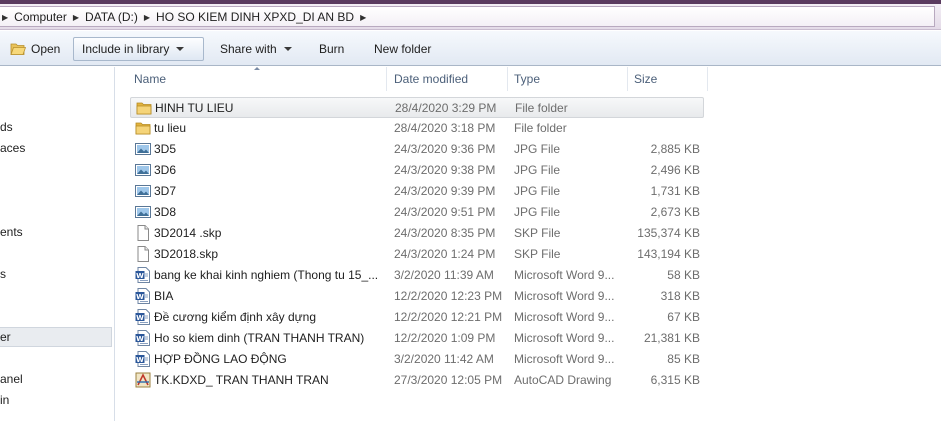 The image size is (941, 421). What do you see at coordinates (235, 317) in the screenshot?
I see `file-name: Đề cương kiểm định xây dựng` at bounding box center [235, 317].